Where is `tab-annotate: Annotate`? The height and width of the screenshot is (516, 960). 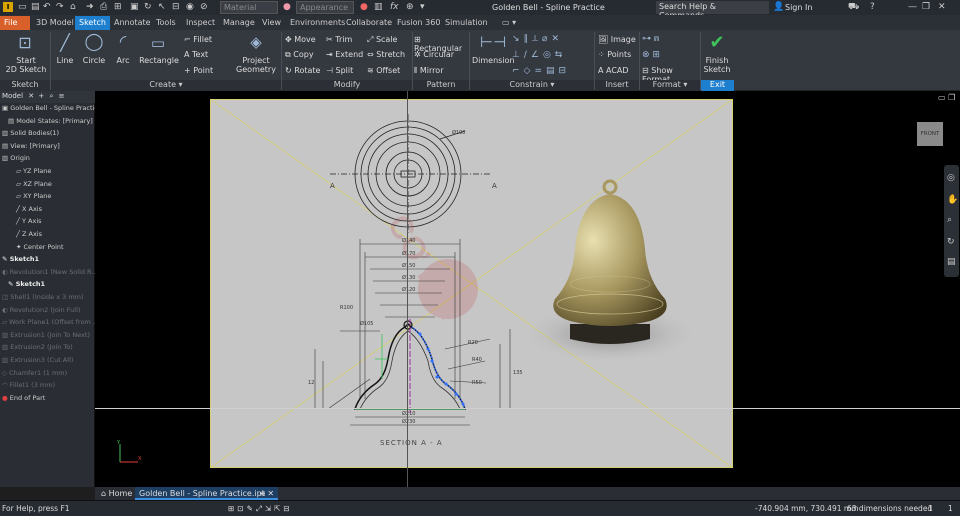 tab-annotate: Annotate is located at coordinates (132, 23).